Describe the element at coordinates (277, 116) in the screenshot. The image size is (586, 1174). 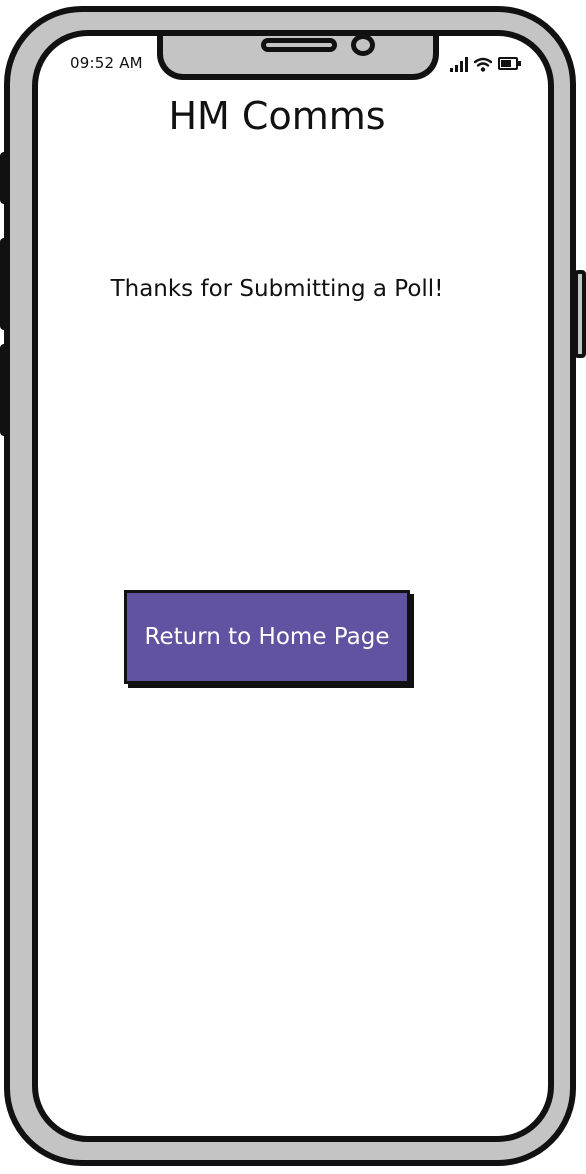
I see `page-title: HM Comms` at that location.